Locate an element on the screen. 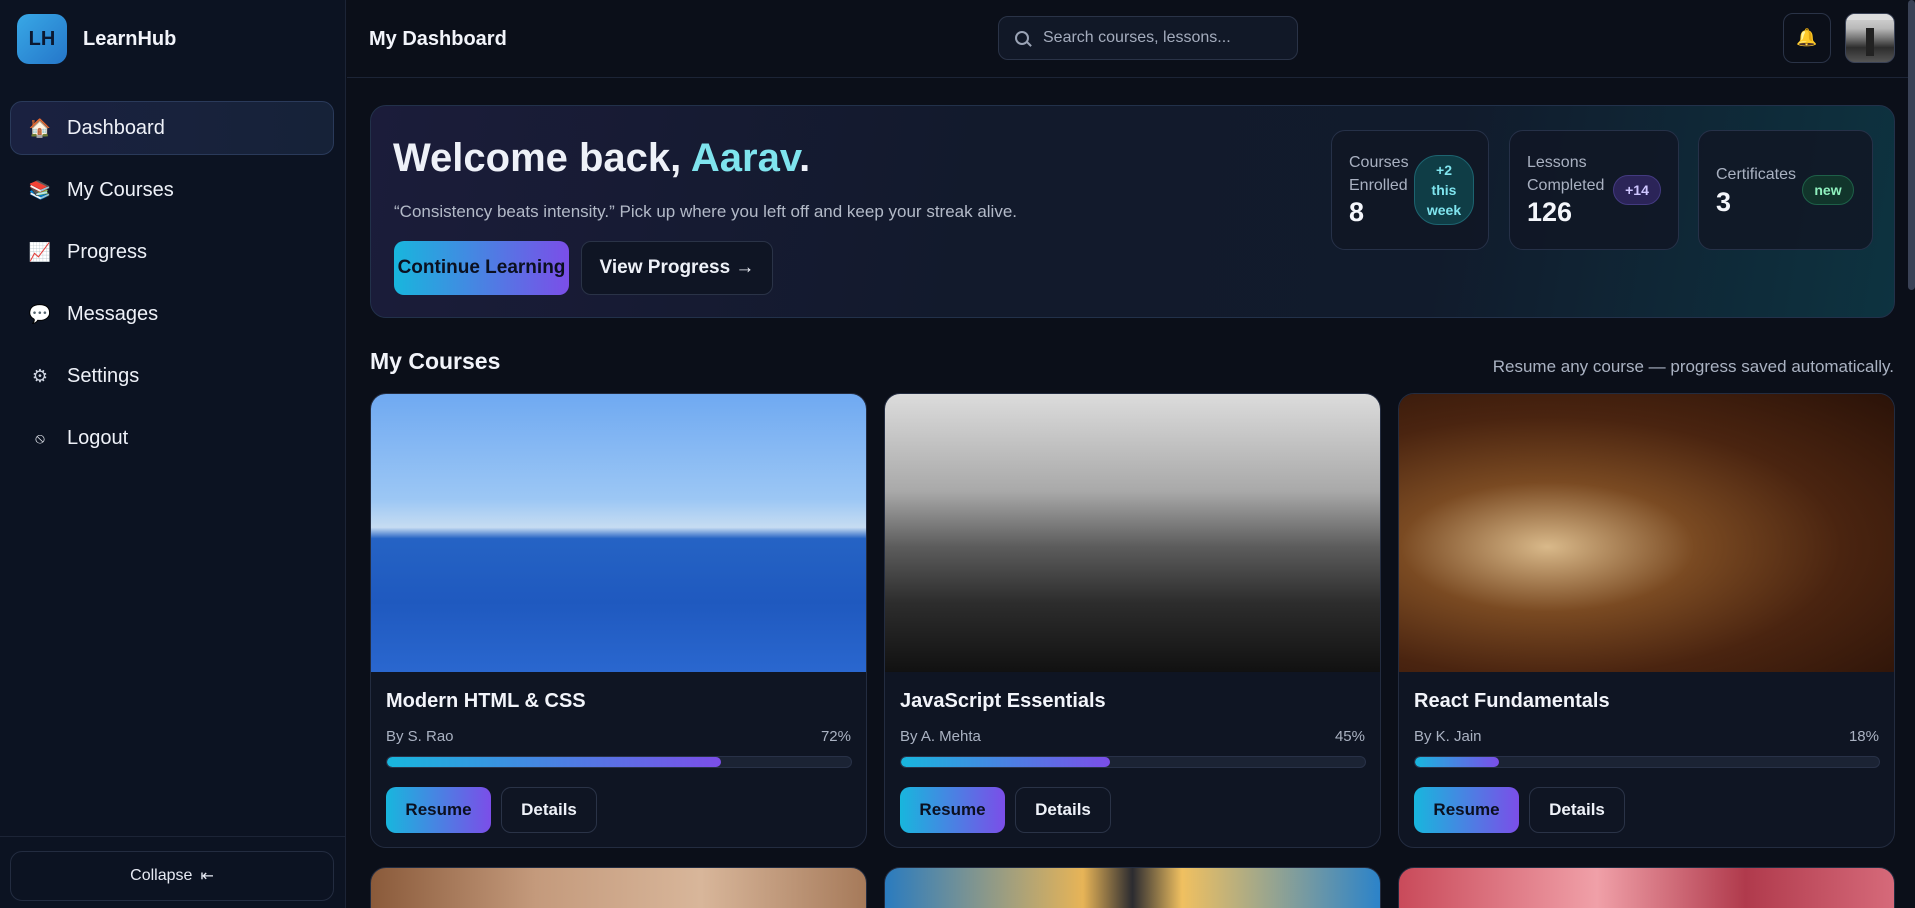  greeting-punct: . is located at coordinates (805, 158).